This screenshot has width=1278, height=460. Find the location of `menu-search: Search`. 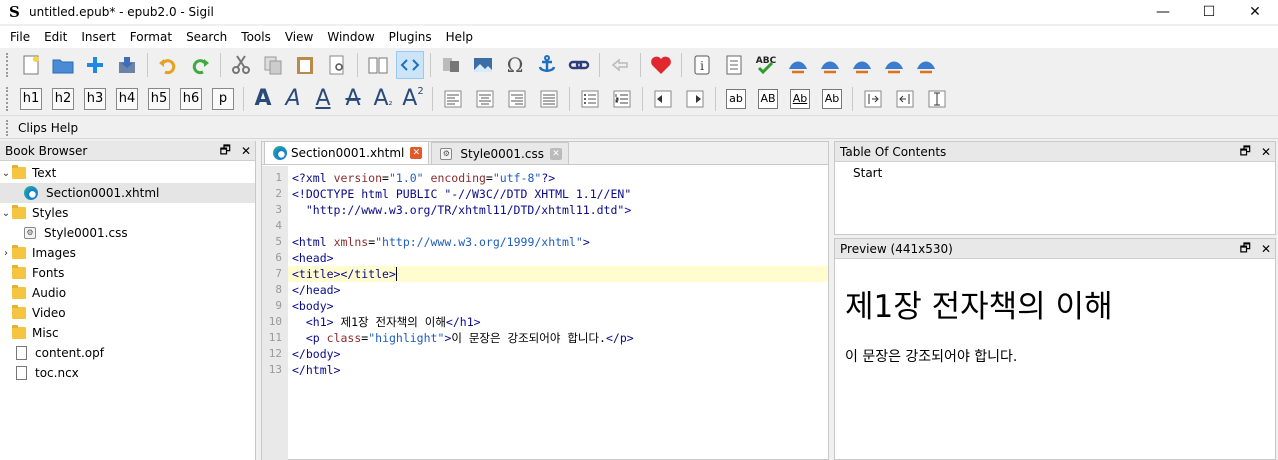

menu-search: Search is located at coordinates (206, 37).